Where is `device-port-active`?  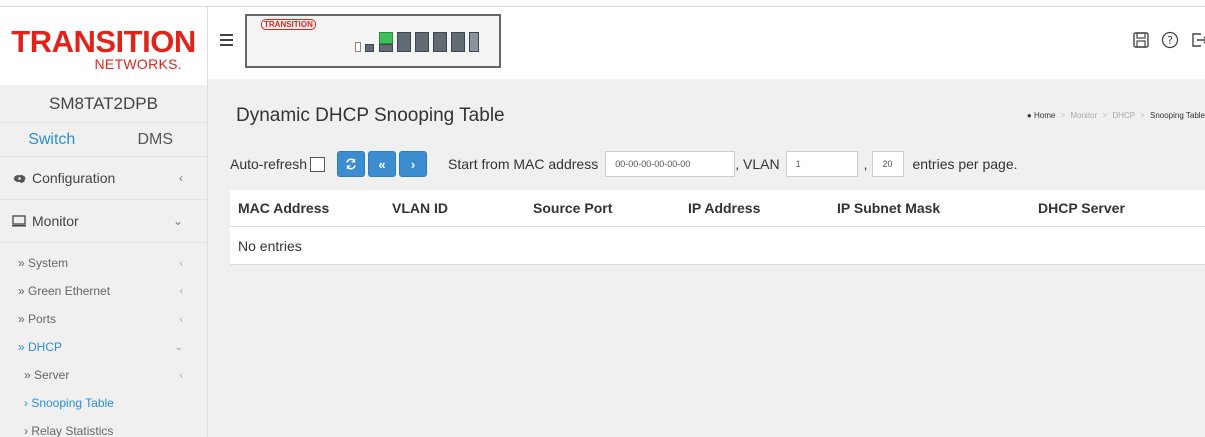
device-port-active is located at coordinates (386, 38).